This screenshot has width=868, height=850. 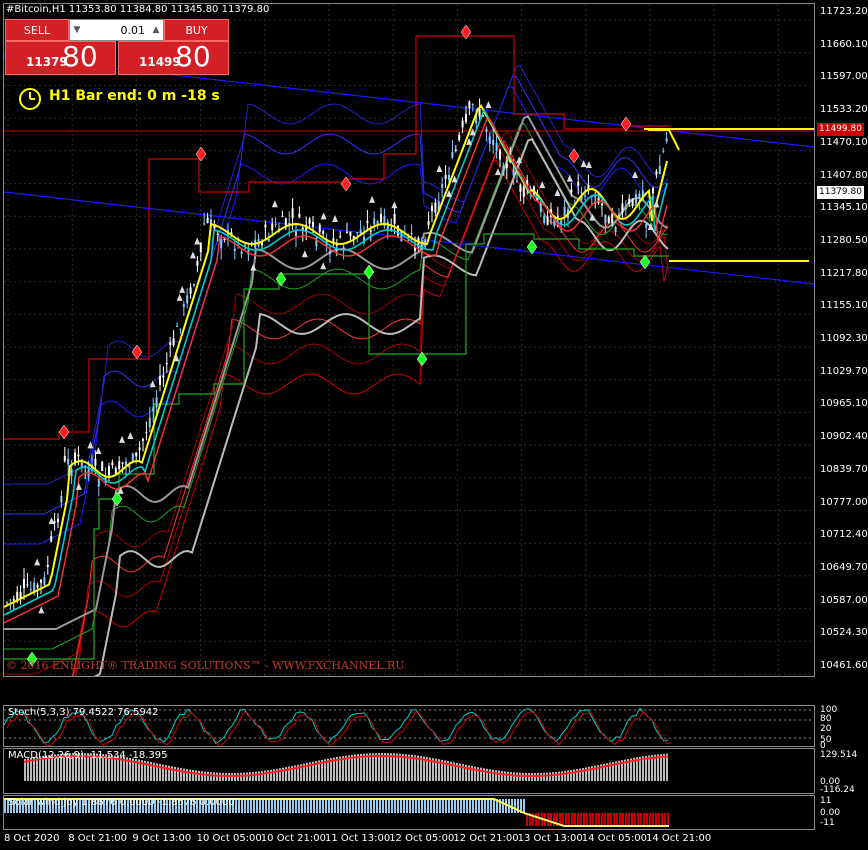 What do you see at coordinates (844, 567) in the screenshot?
I see `price-axis-label: 10649.70` at bounding box center [844, 567].